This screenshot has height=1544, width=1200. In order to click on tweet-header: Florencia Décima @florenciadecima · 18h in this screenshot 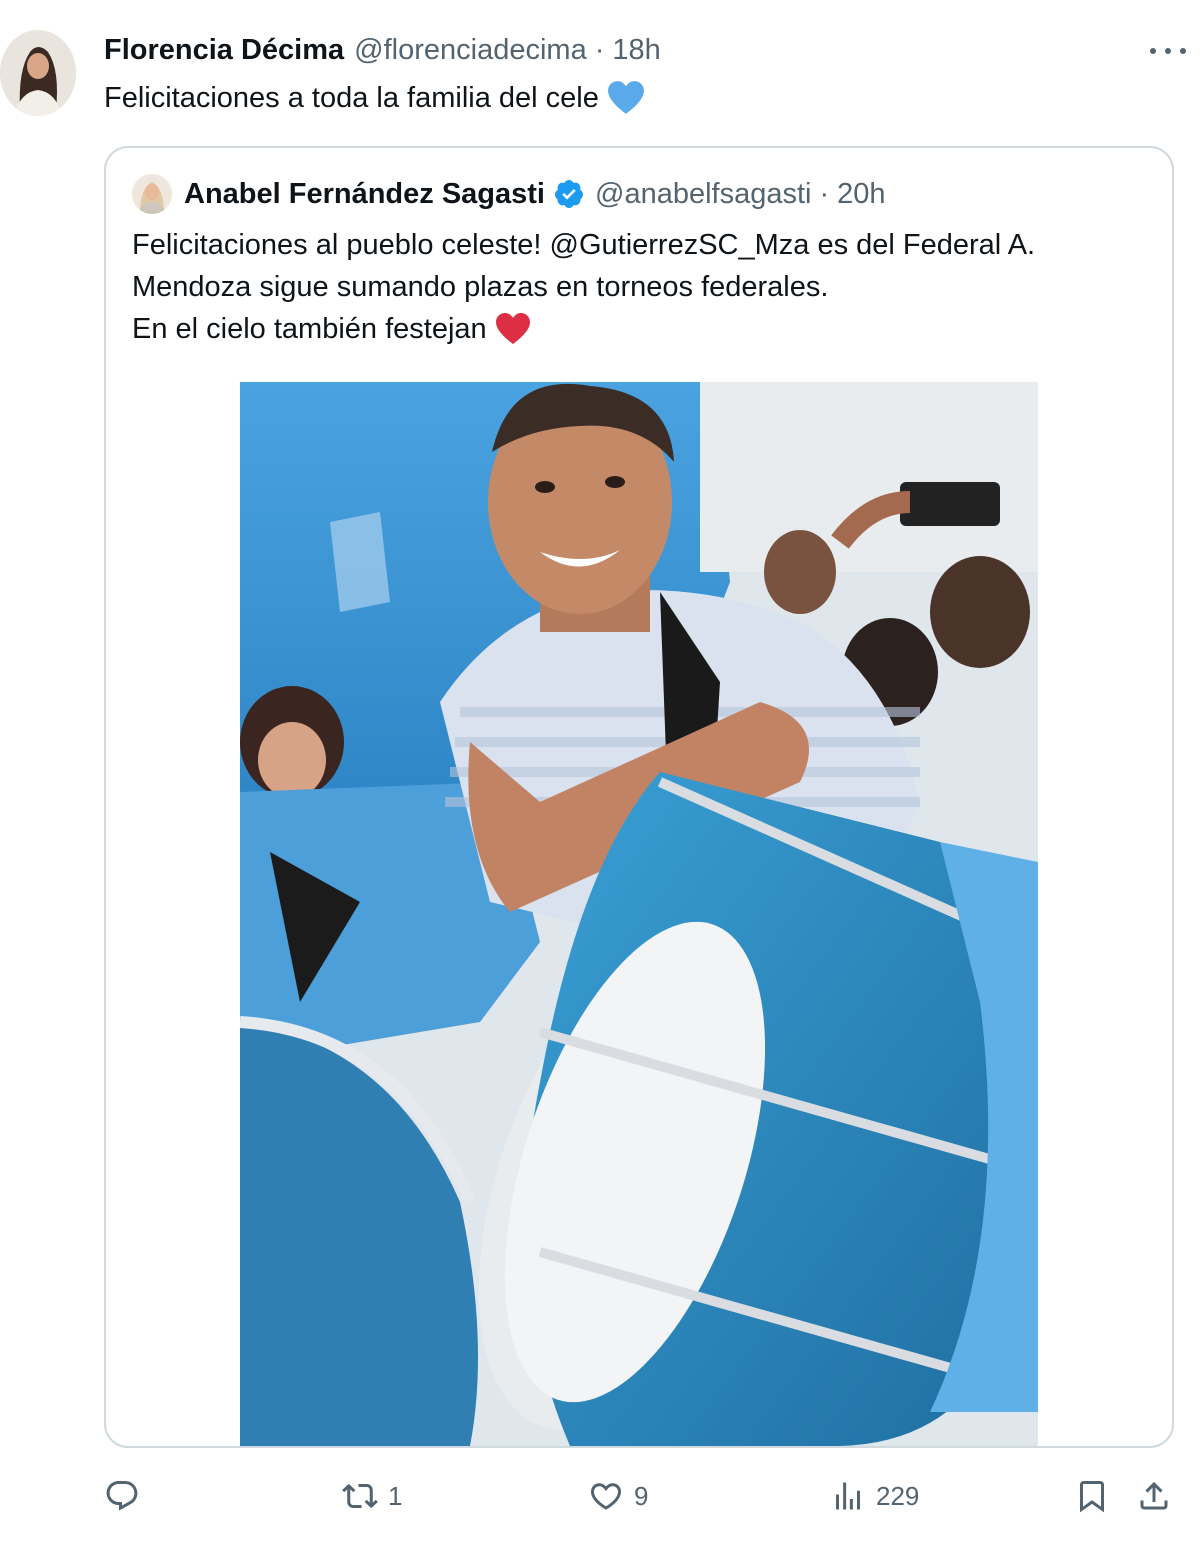, I will do `click(382, 50)`.